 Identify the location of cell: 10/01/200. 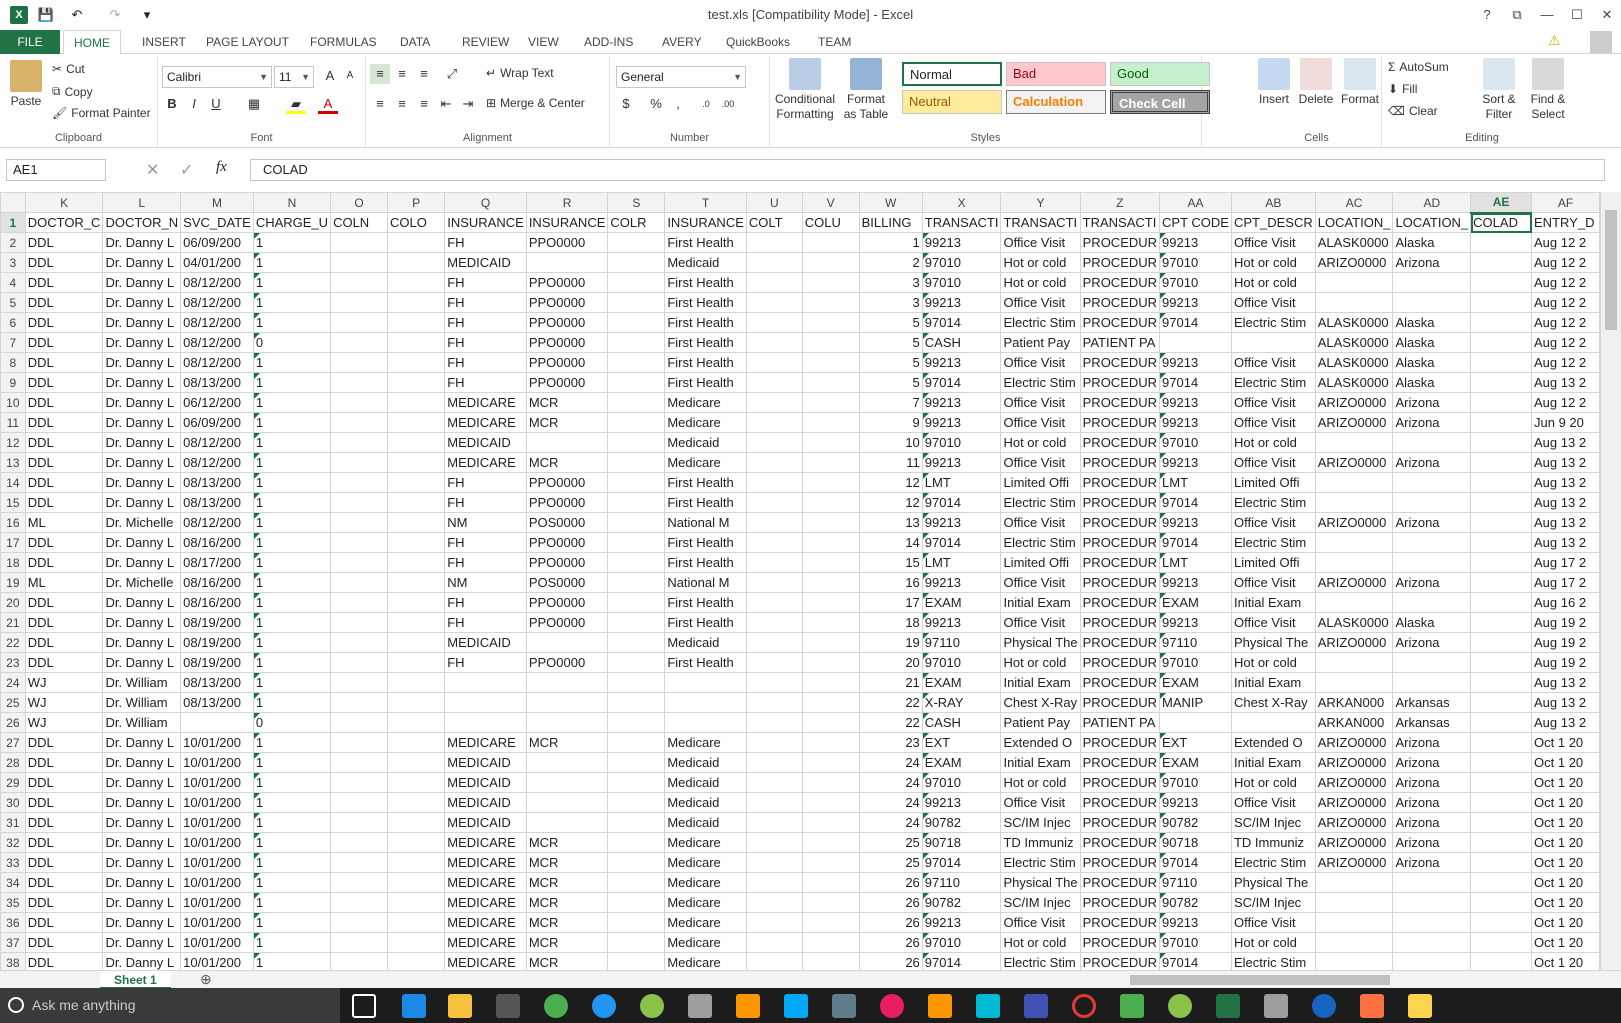
(217, 882).